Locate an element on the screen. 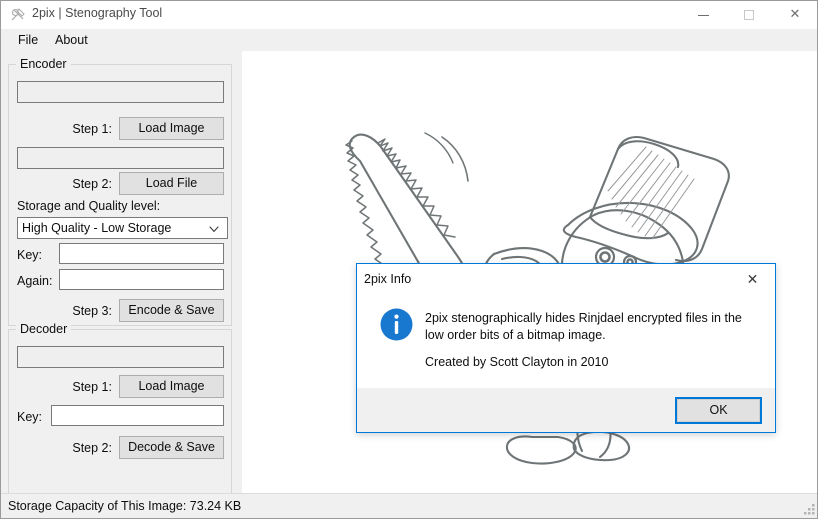 The width and height of the screenshot is (818, 519). maximize-button is located at coordinates (749, 15).